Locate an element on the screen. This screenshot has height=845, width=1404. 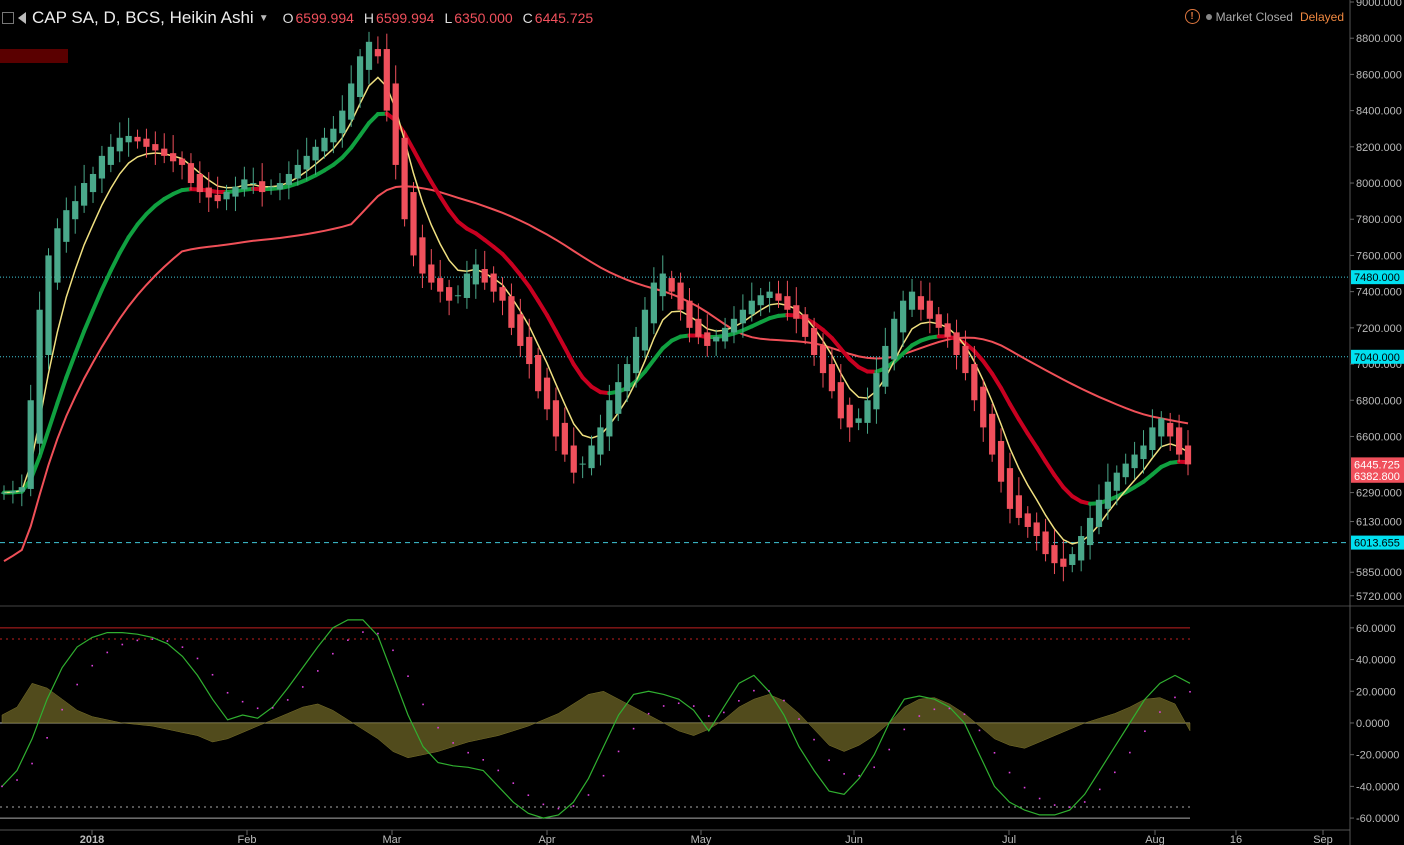
oscillator-histogram-area is located at coordinates (596, 721).